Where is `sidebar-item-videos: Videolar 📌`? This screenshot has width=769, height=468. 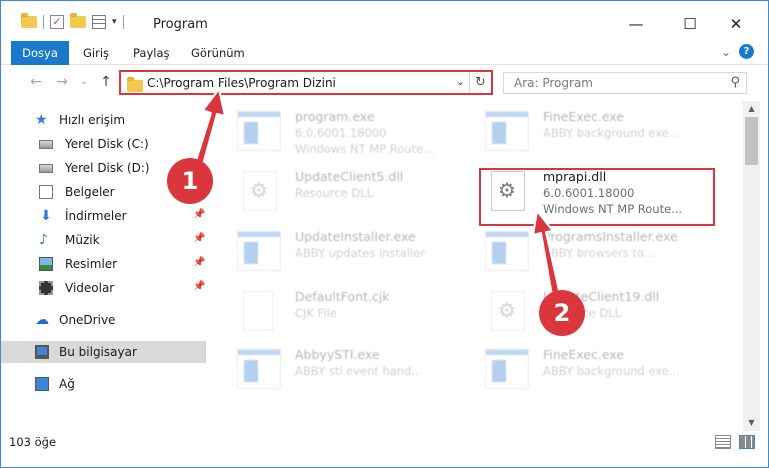 sidebar-item-videos: Videolar 📌 is located at coordinates (103, 288).